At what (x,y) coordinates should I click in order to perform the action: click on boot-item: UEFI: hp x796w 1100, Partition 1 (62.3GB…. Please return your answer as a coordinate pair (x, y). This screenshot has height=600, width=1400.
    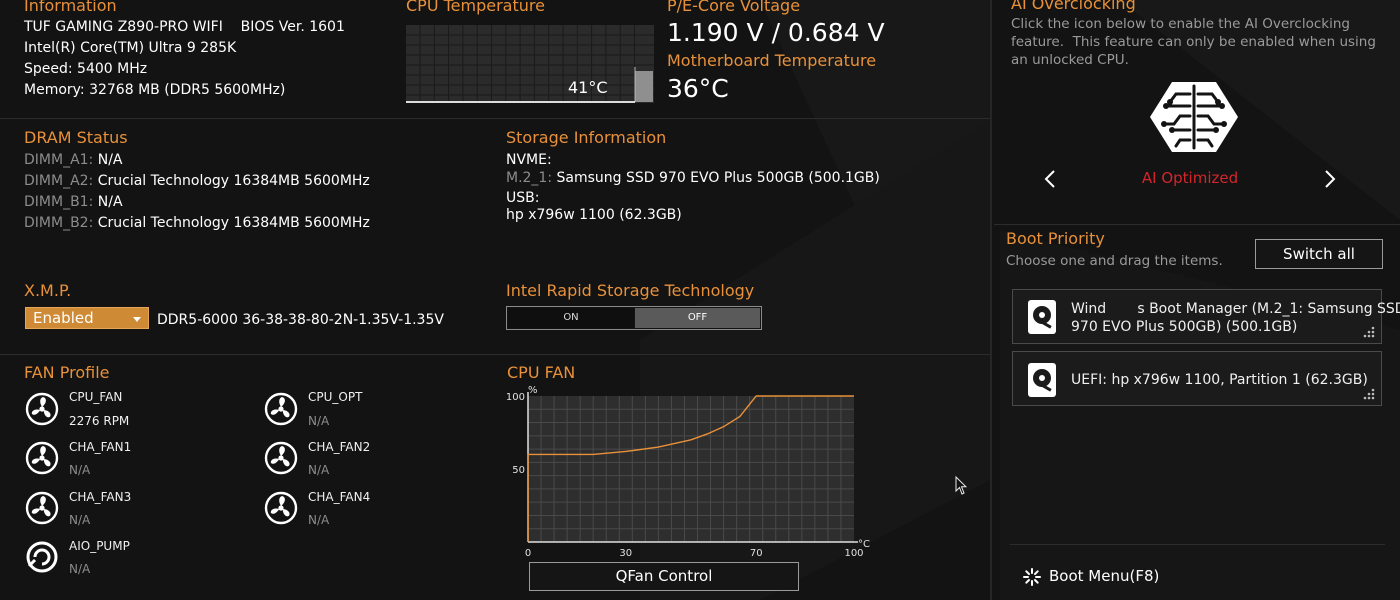
    Looking at the image, I should click on (1197, 378).